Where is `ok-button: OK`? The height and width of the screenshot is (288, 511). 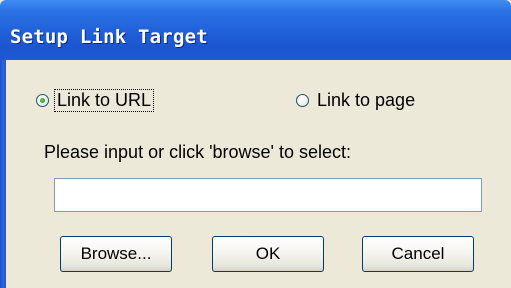
ok-button: OK is located at coordinates (268, 254).